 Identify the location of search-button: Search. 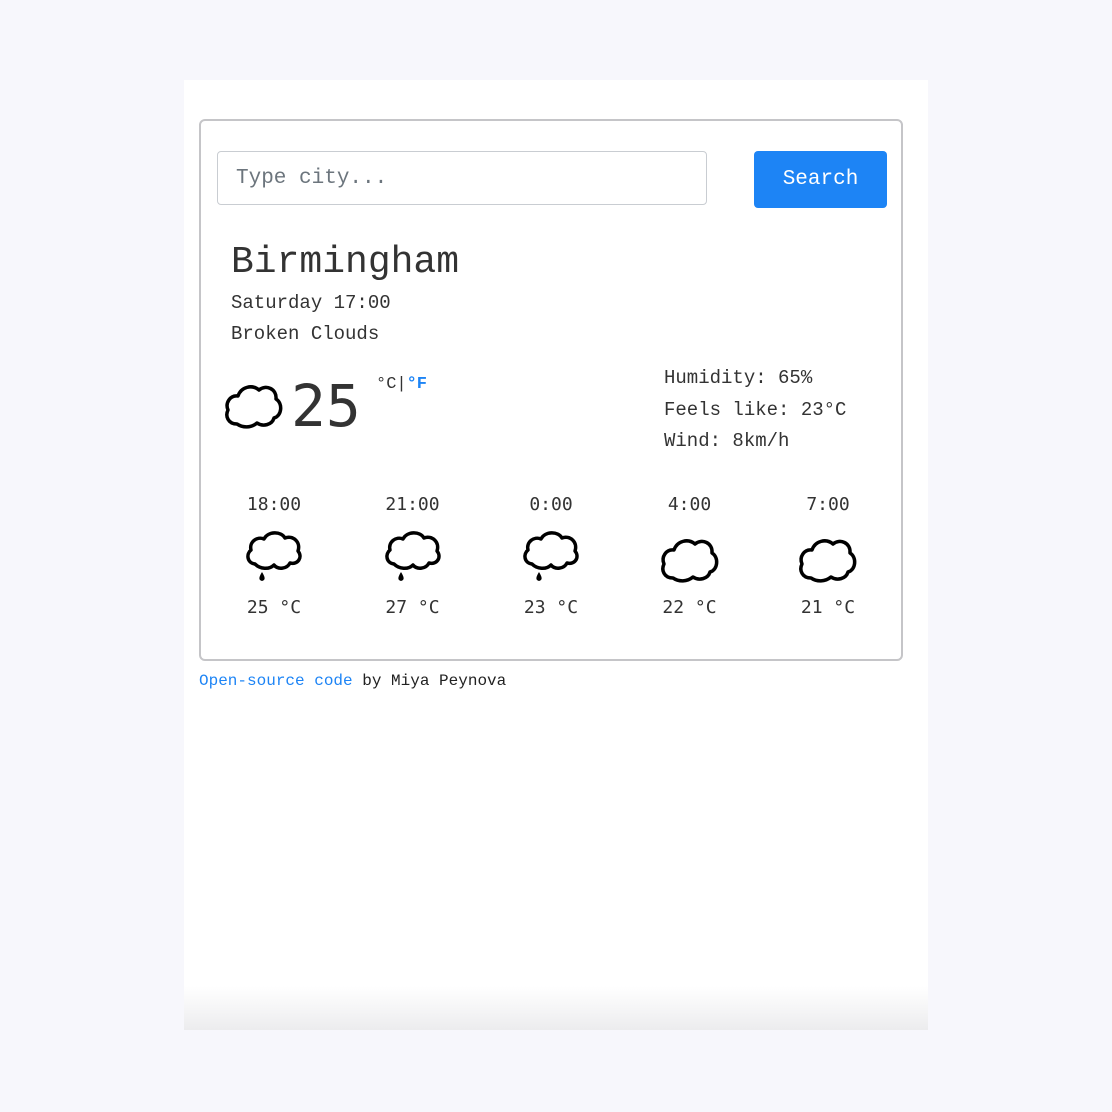
(820, 179).